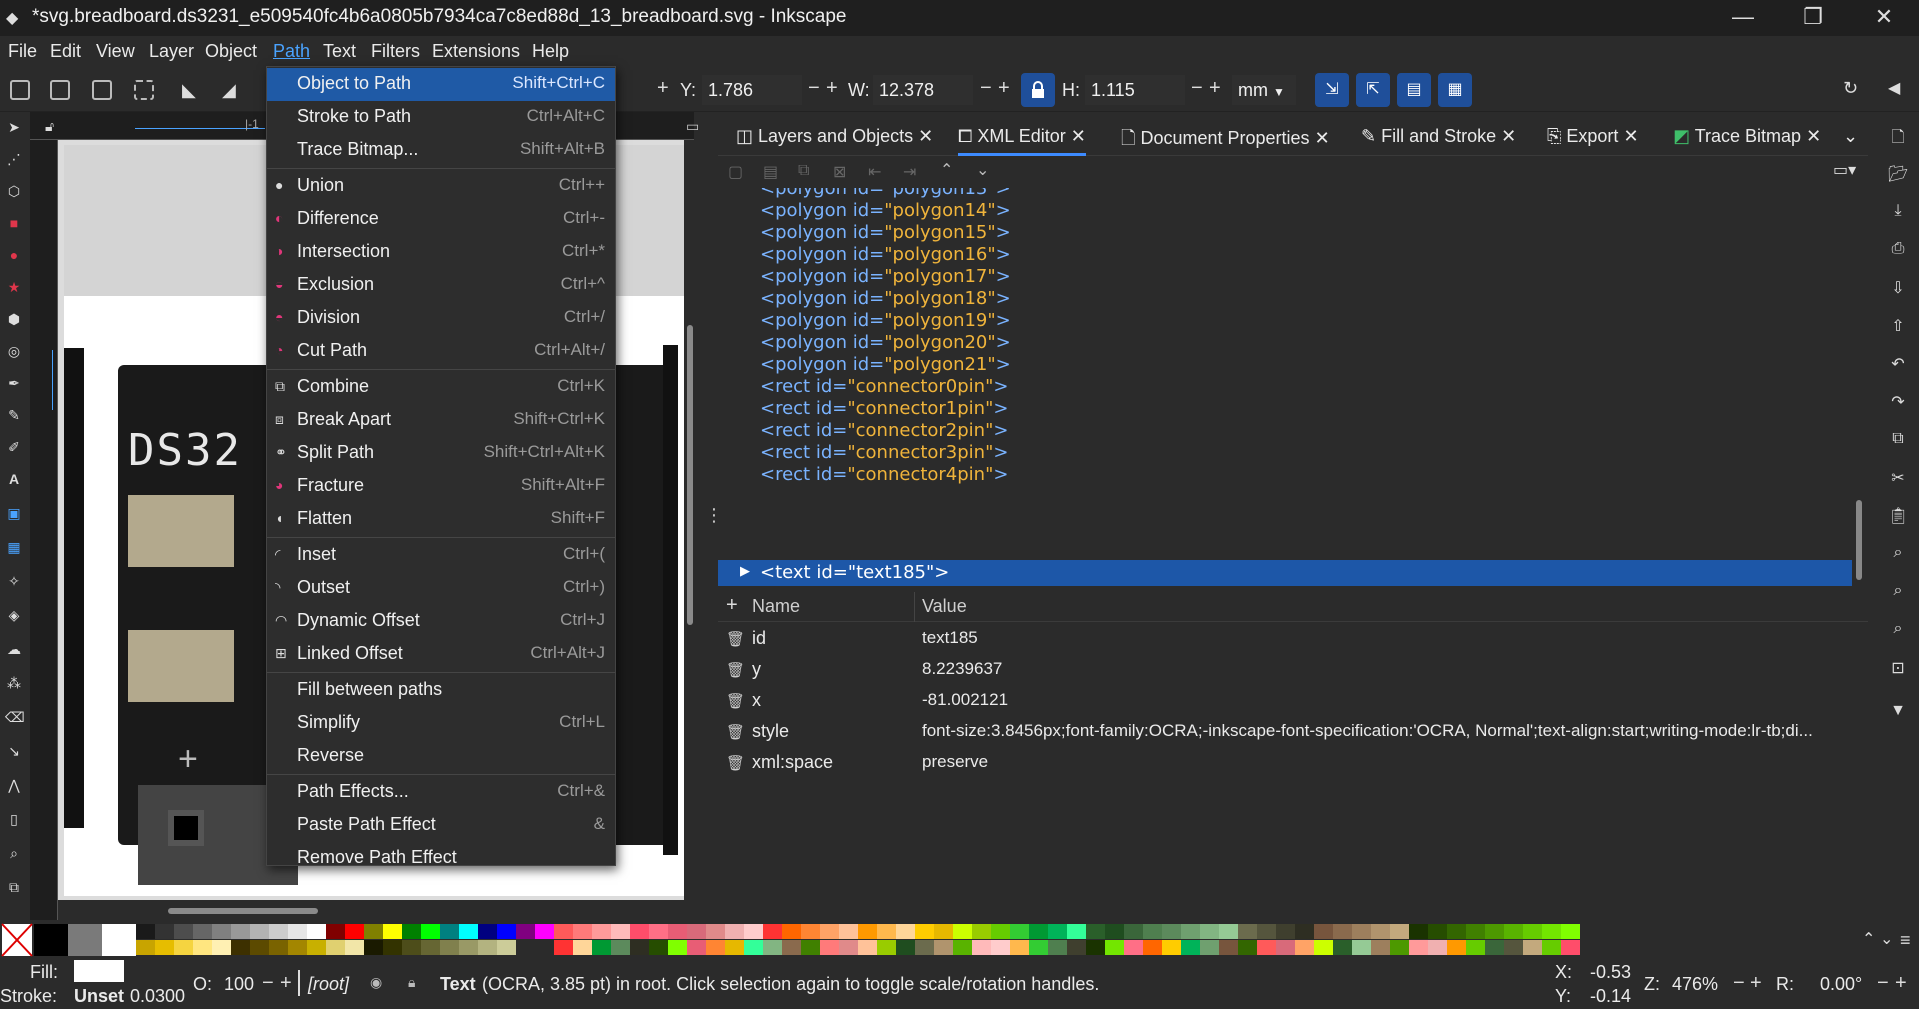 This screenshot has width=1919, height=1009. What do you see at coordinates (1898, 630) in the screenshot?
I see `zoom-page-icon: ⌕` at bounding box center [1898, 630].